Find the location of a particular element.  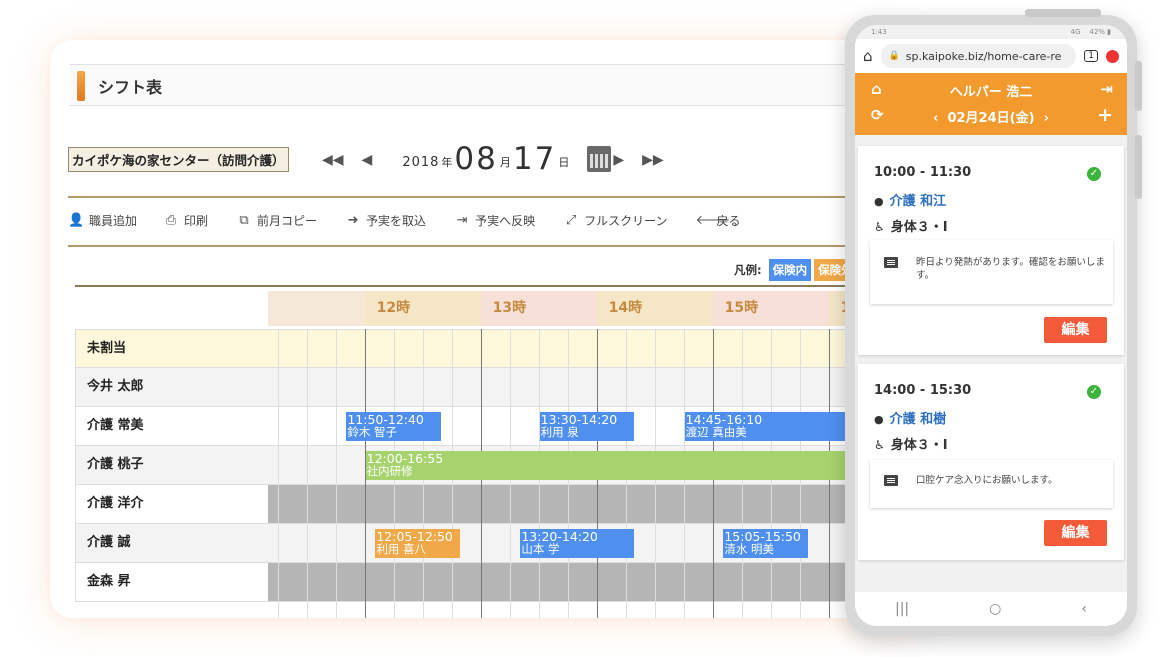

add-staff-button: 👤 職員追加 is located at coordinates (102, 220).